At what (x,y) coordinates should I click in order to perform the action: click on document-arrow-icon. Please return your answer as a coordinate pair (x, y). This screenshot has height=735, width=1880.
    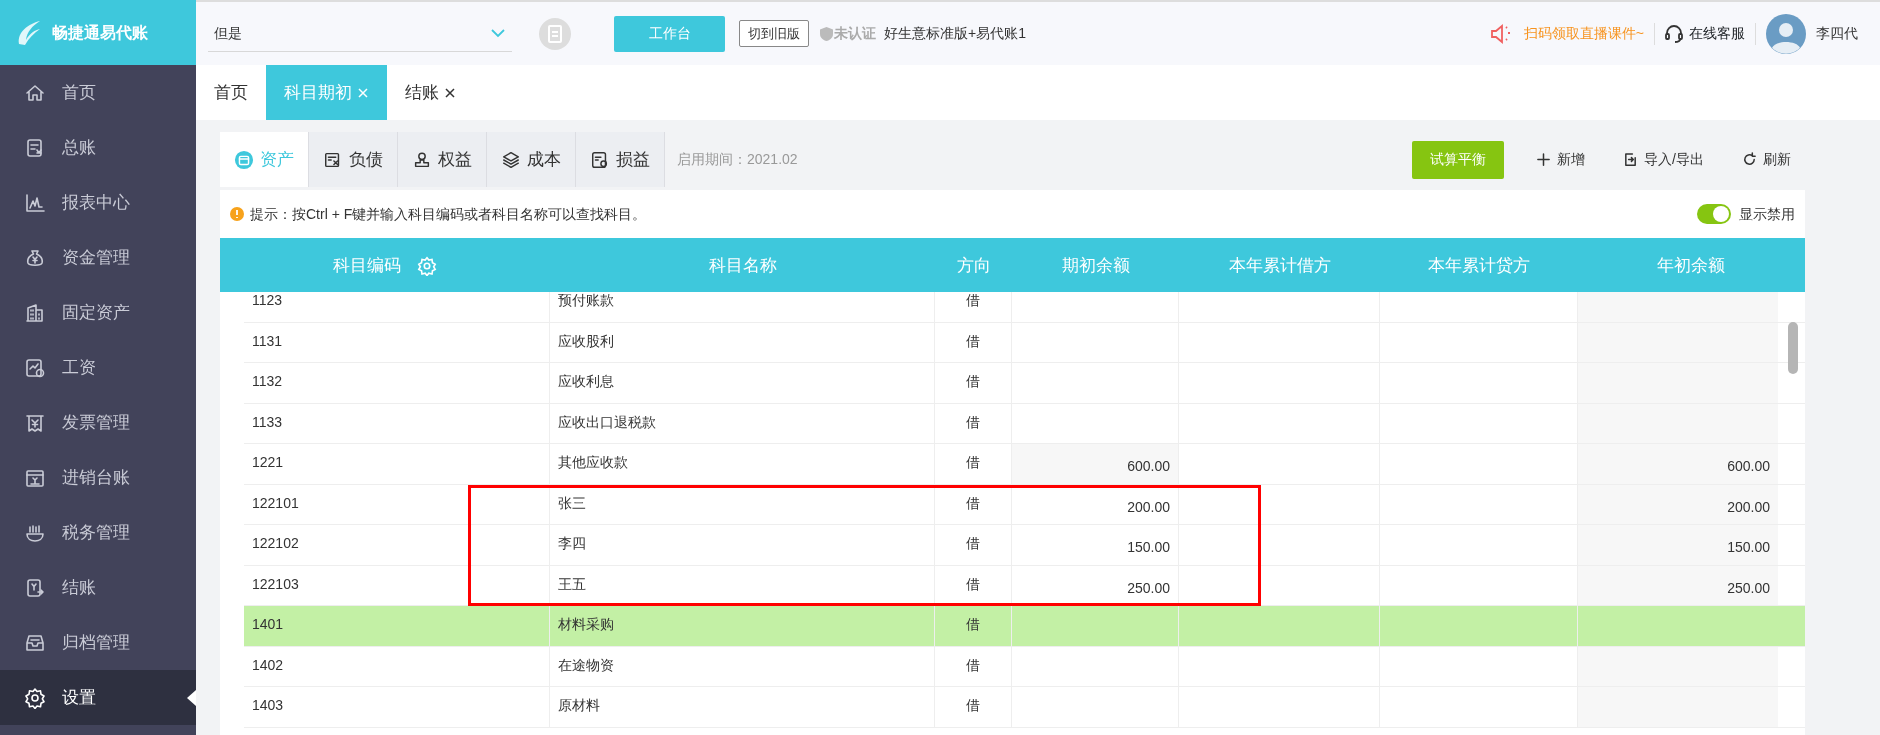
    Looking at the image, I should click on (35, 587).